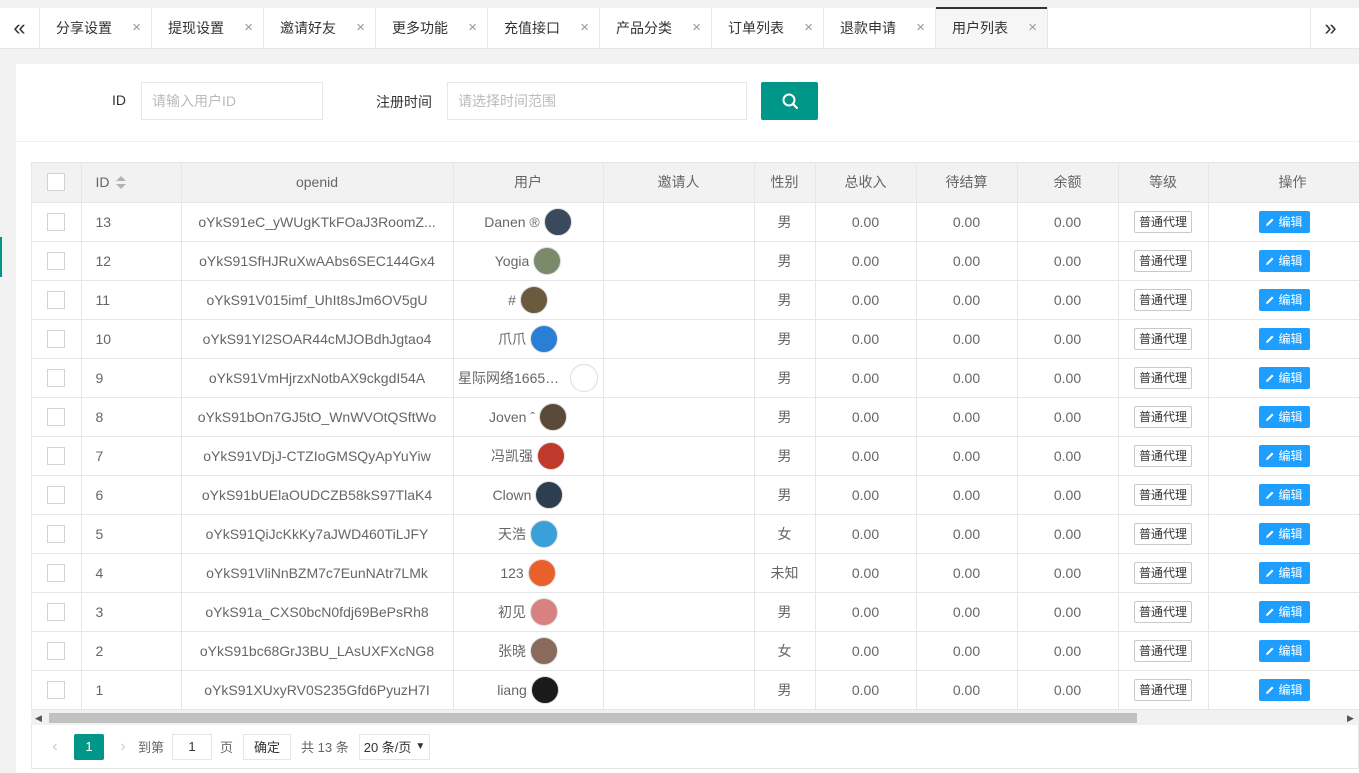 This screenshot has width=1359, height=773. Describe the element at coordinates (320, 28) in the screenshot. I see `tab-item: 邀请好友 ×` at that location.